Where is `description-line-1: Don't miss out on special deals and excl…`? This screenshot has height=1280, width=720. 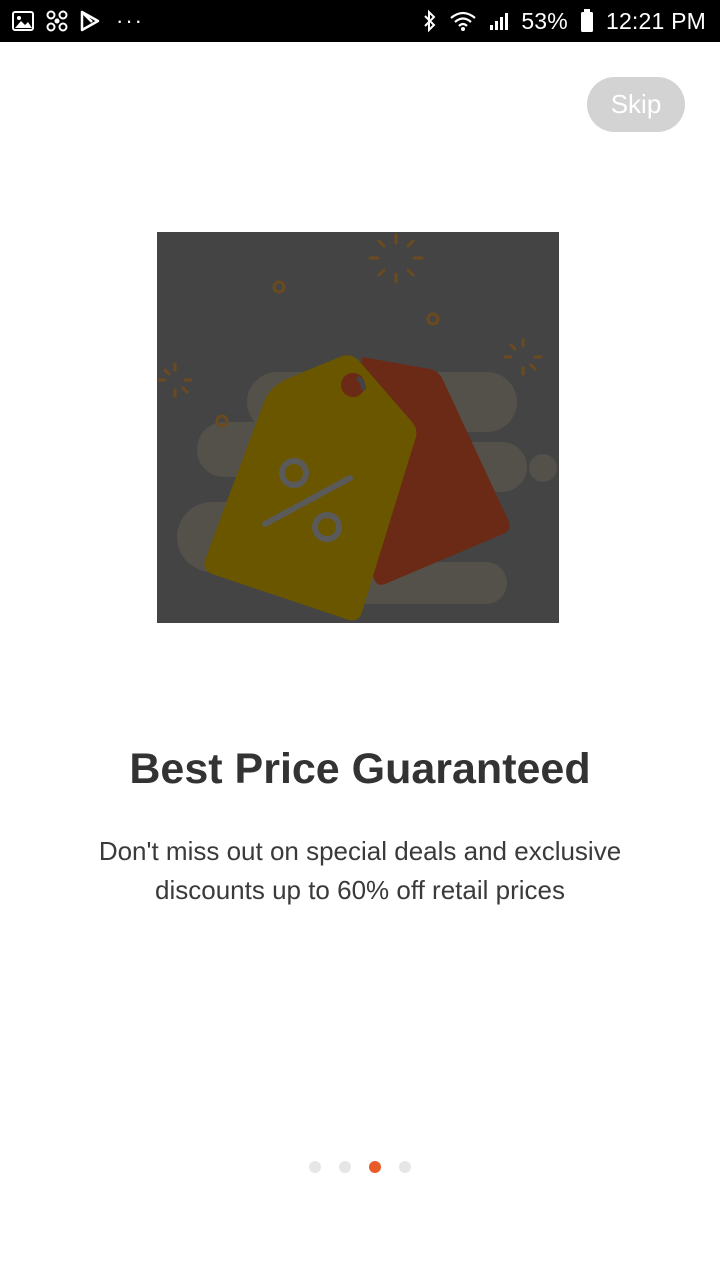
description-line-1: Don't miss out on special deals and excl… is located at coordinates (360, 851).